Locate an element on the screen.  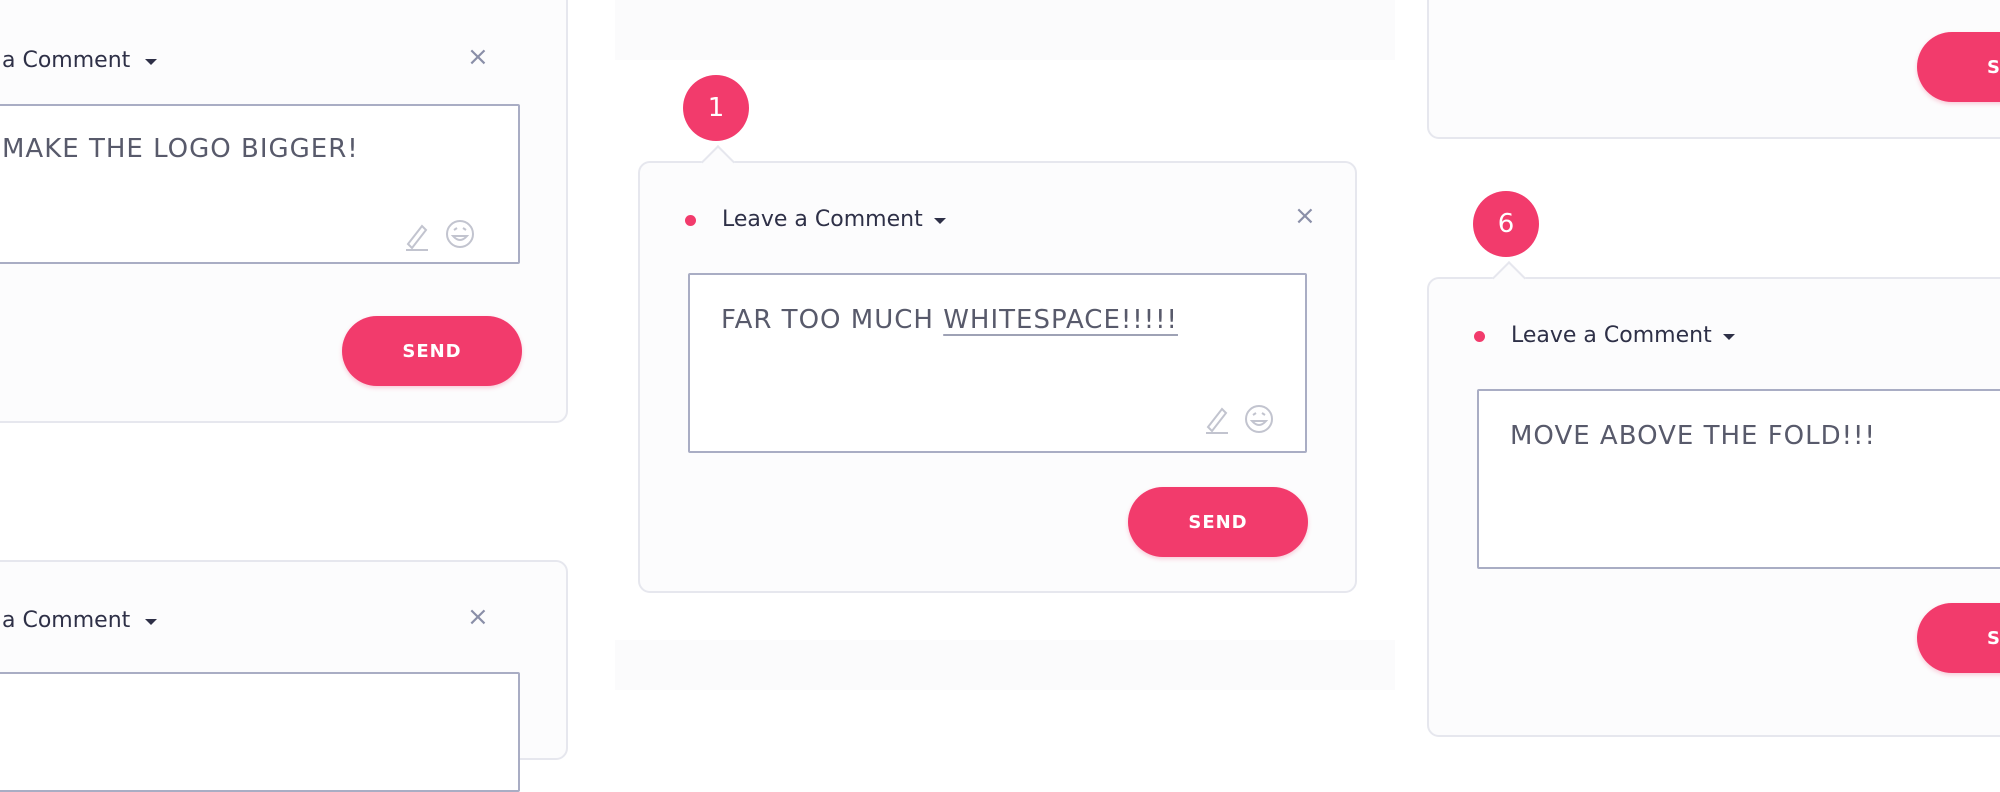
comment-text: FAR TOO MUCH WHITESPACE!!!!! is located at coordinates (949, 320).